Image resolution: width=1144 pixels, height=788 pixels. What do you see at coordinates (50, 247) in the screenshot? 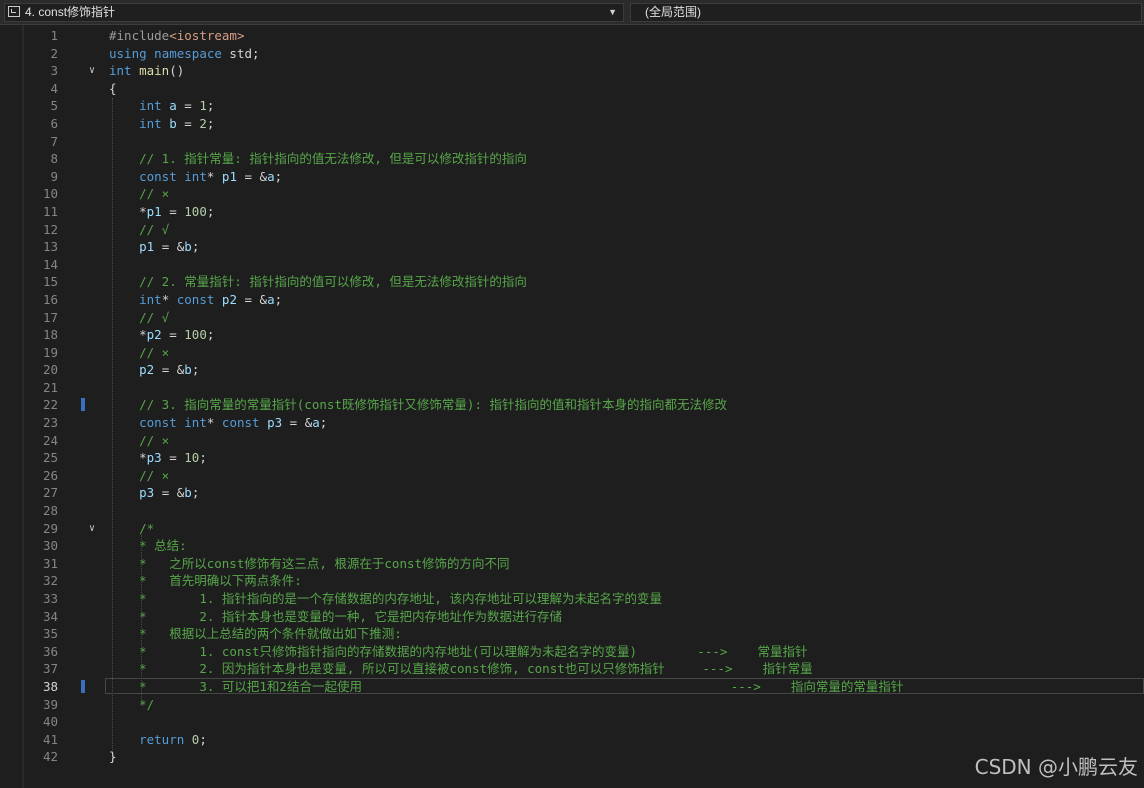
I see `line-number: 13` at bounding box center [50, 247].